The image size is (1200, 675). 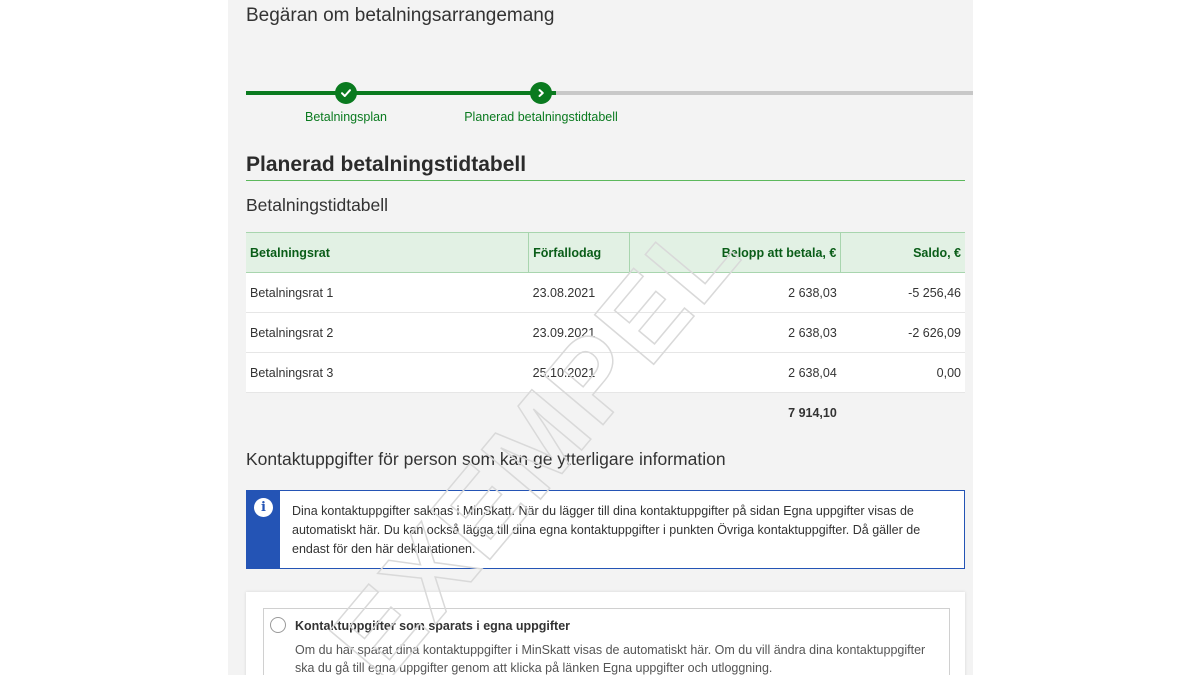 What do you see at coordinates (541, 93) in the screenshot?
I see `step-2-chevron-right-icon` at bounding box center [541, 93].